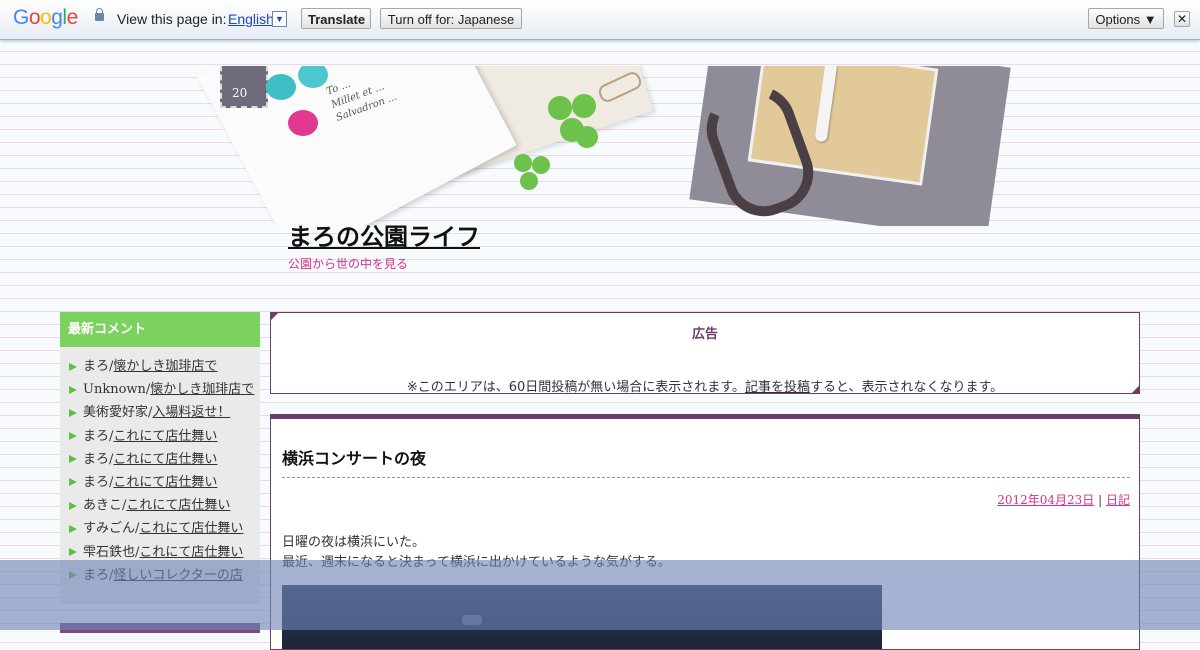  What do you see at coordinates (72, 17) in the screenshot?
I see `logo-letter: e` at bounding box center [72, 17].